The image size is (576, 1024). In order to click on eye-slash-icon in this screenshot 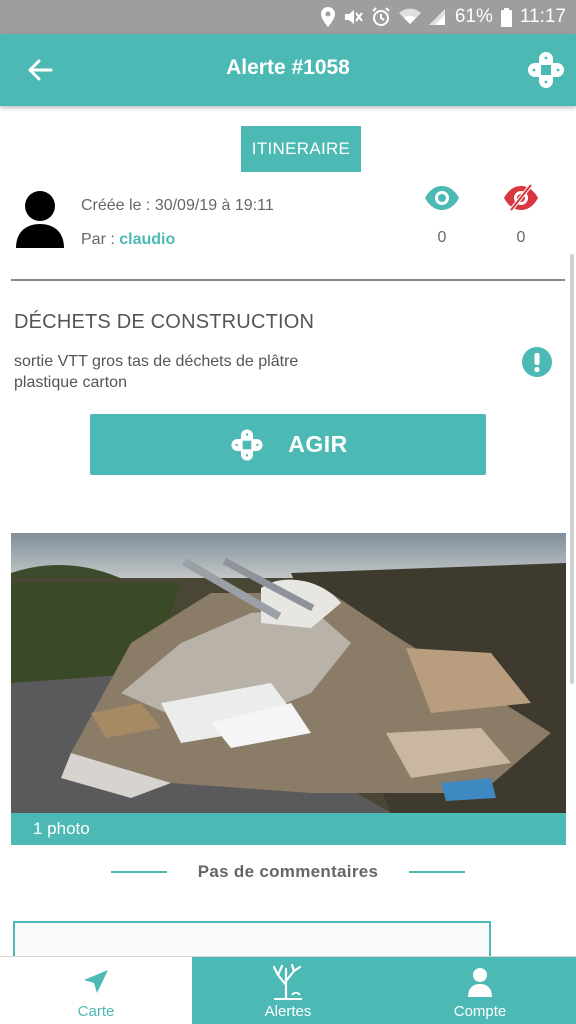, I will do `click(521, 197)`.